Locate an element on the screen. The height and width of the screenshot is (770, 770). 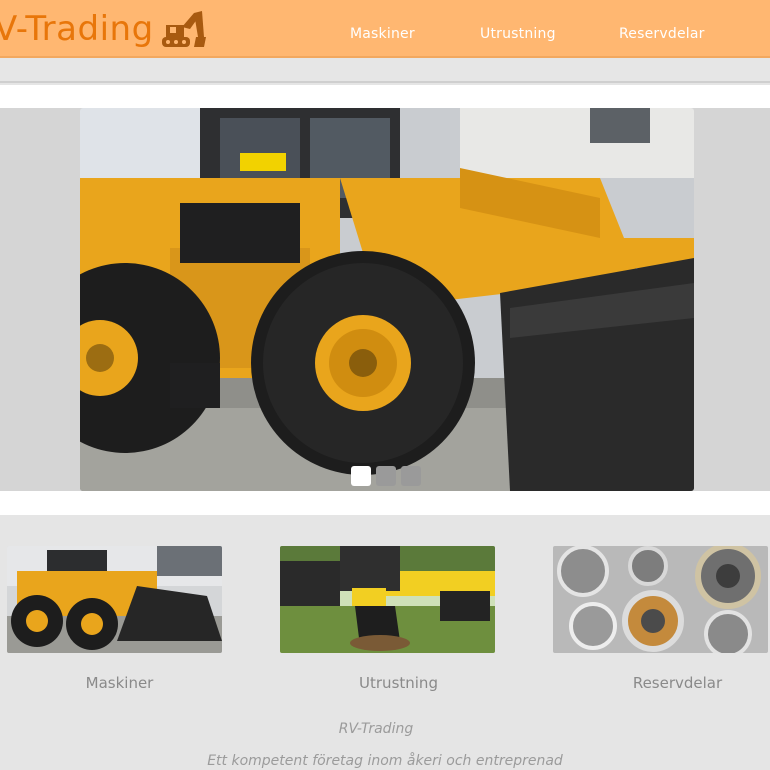
card-image-utrustning is located at coordinates (387, 599).